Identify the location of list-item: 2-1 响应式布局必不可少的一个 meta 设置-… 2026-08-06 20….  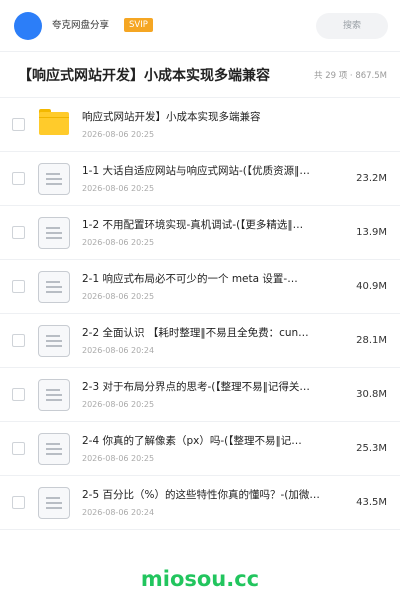
(200, 287).